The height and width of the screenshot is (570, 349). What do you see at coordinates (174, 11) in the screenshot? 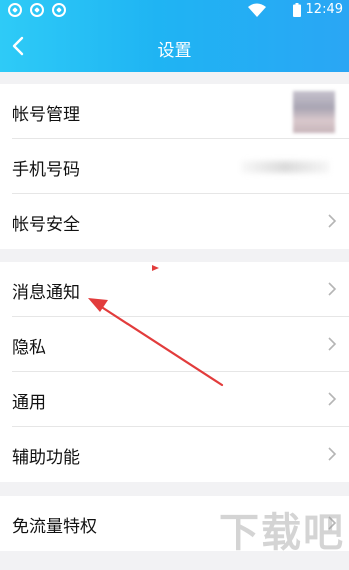
I see `status-bar: 12:49` at bounding box center [174, 11].